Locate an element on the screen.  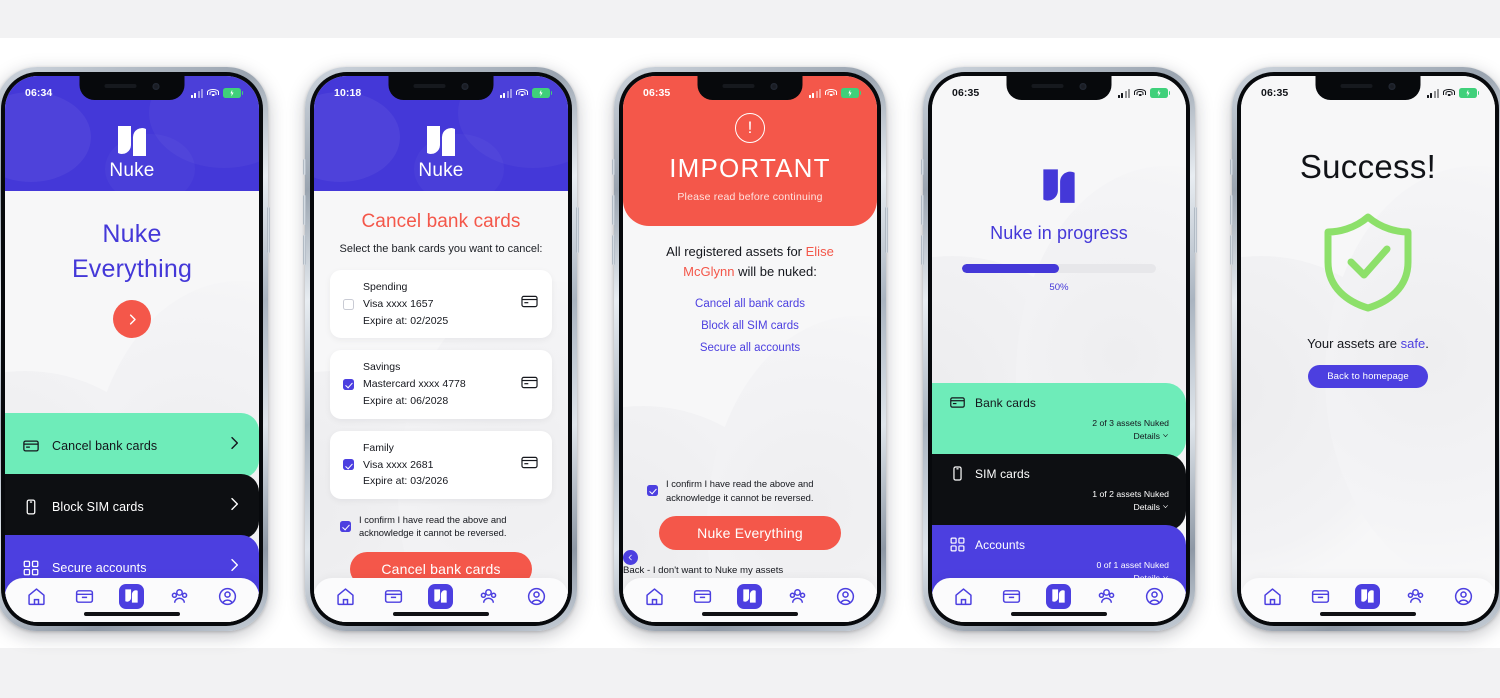
chevron-right-icon is located at coordinates (132, 319).